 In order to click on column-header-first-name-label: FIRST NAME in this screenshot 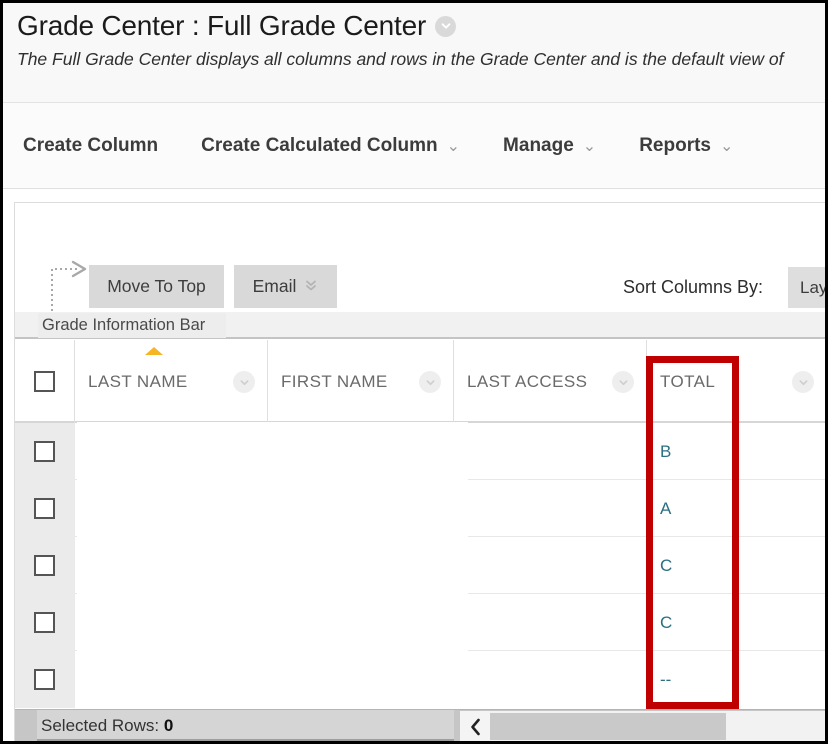, I will do `click(334, 381)`.